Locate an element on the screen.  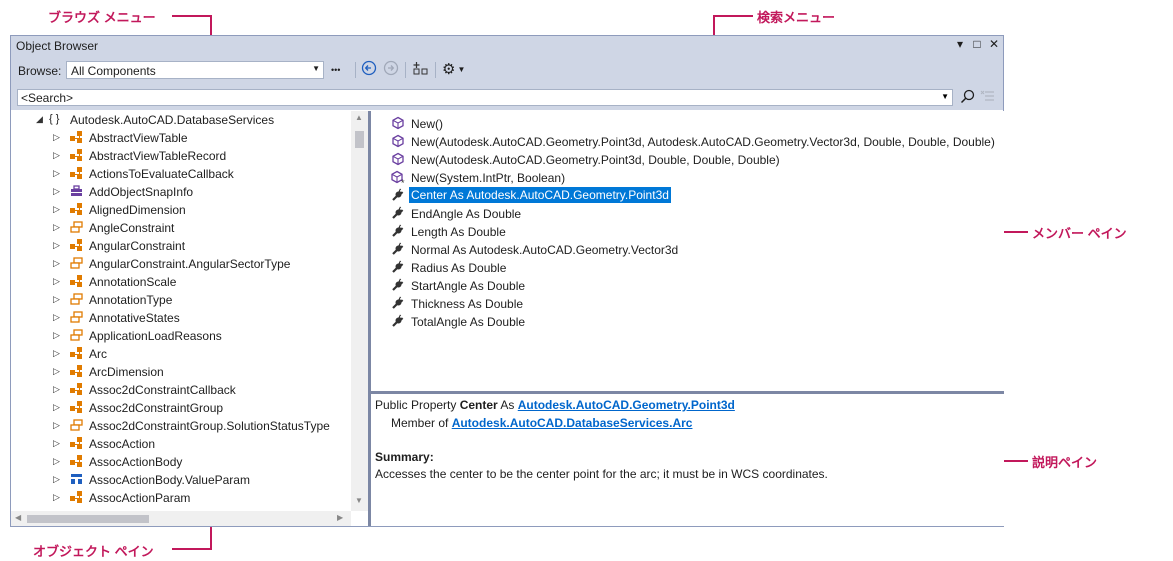
member-item: Thickness As Double is located at coordinates (687, 304).